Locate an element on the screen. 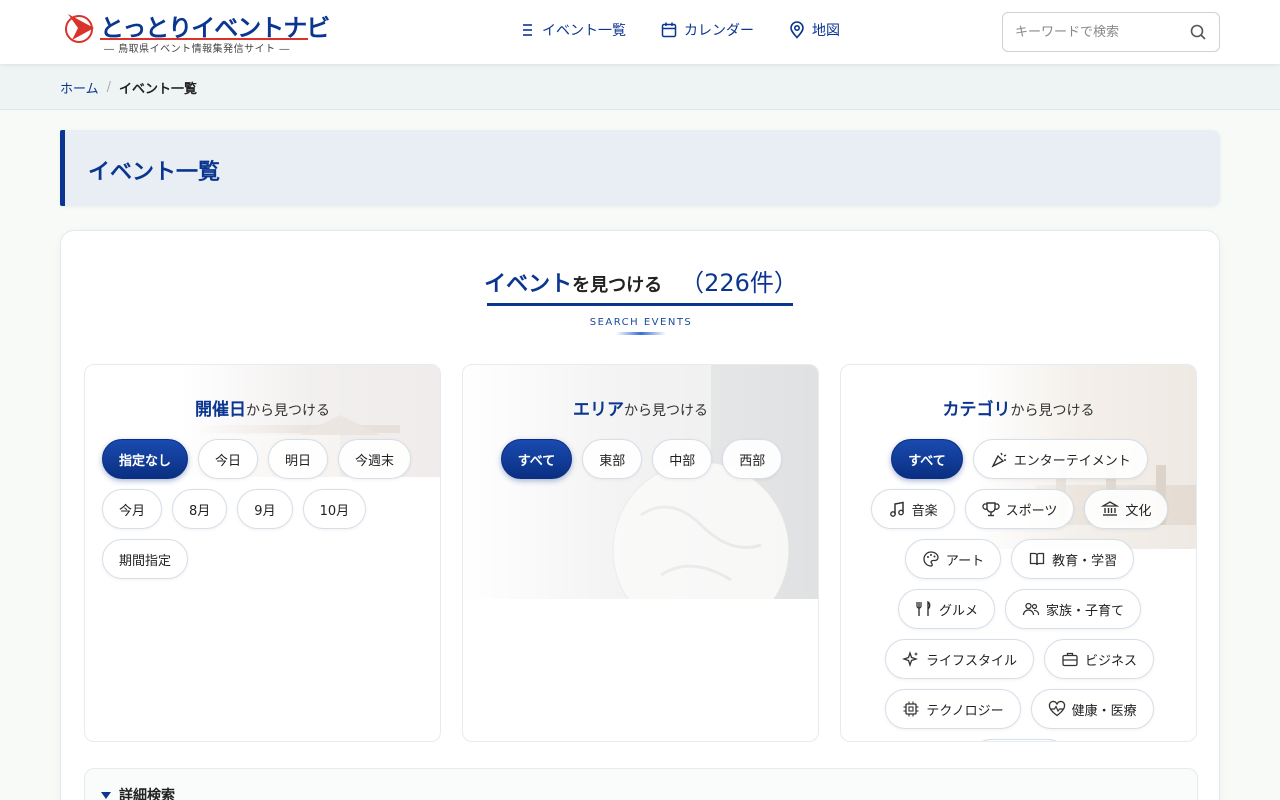  date-chip-label: 8月 is located at coordinates (200, 511).